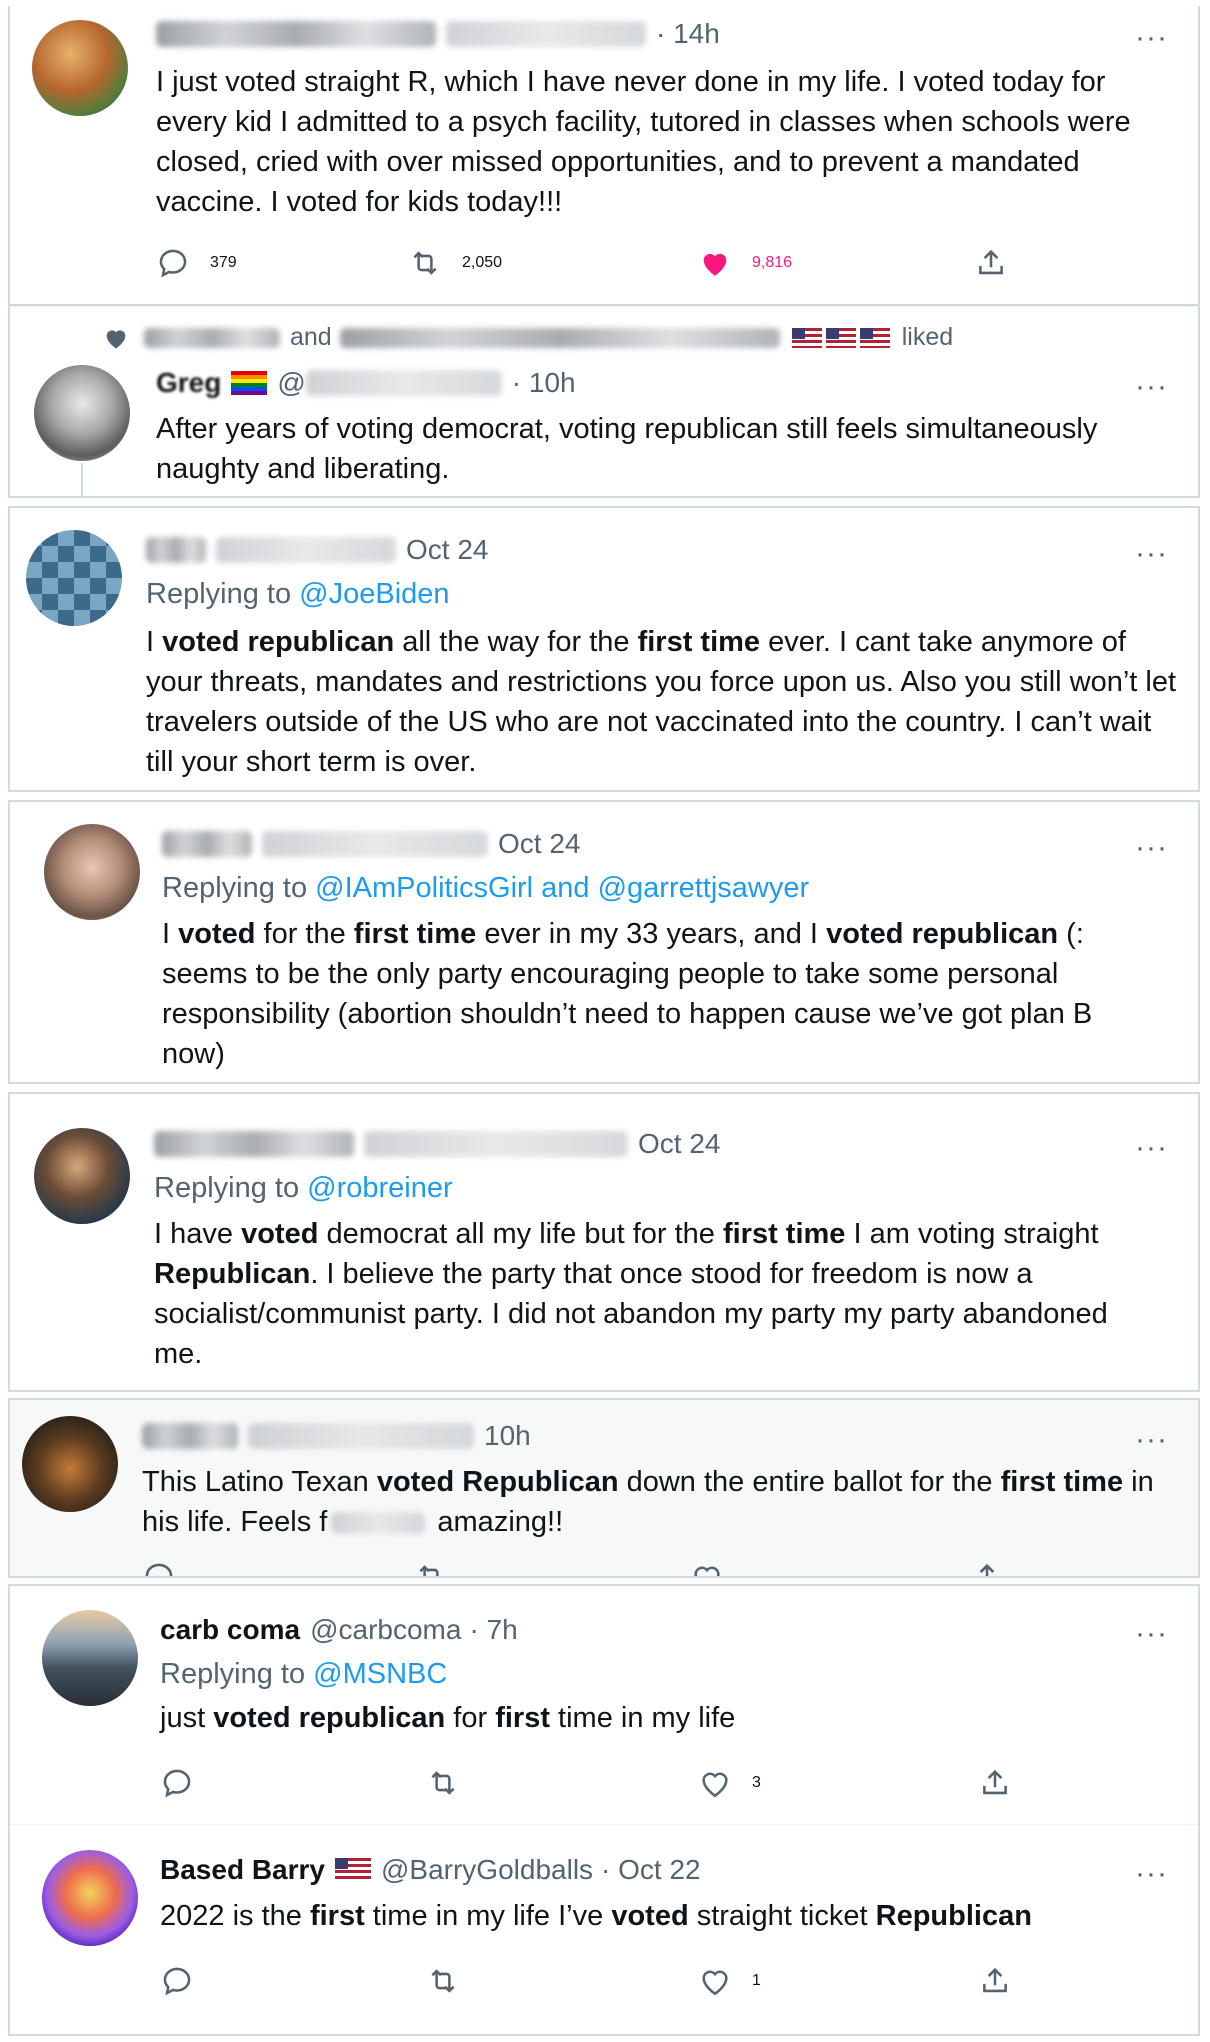 The width and height of the screenshot is (1210, 2042). What do you see at coordinates (223, 262) in the screenshot?
I see `reply-count: 379` at bounding box center [223, 262].